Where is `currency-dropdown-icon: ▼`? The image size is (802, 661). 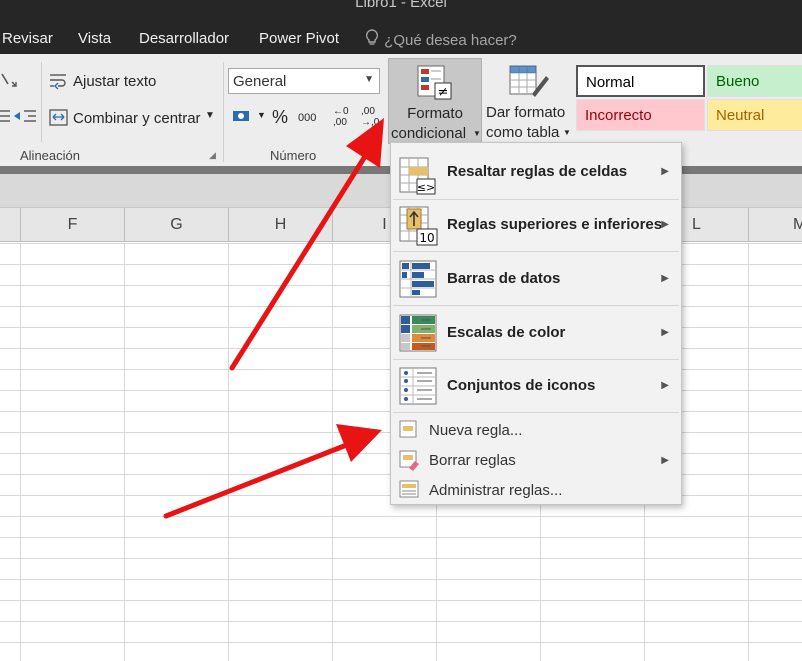
currency-dropdown-icon: ▼ is located at coordinates (261, 115).